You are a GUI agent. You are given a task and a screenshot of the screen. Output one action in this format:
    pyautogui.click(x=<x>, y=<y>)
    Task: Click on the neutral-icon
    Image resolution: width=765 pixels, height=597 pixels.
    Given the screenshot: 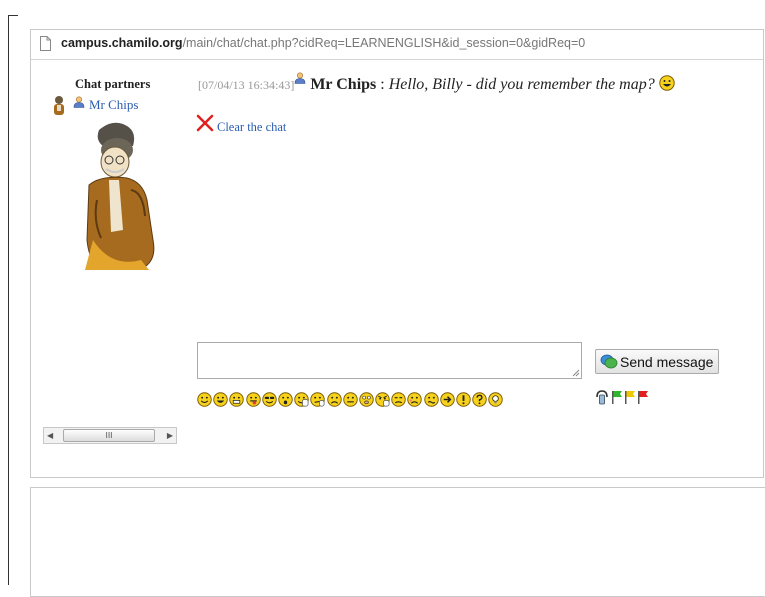 What is the action you would take?
    pyautogui.click(x=350, y=399)
    